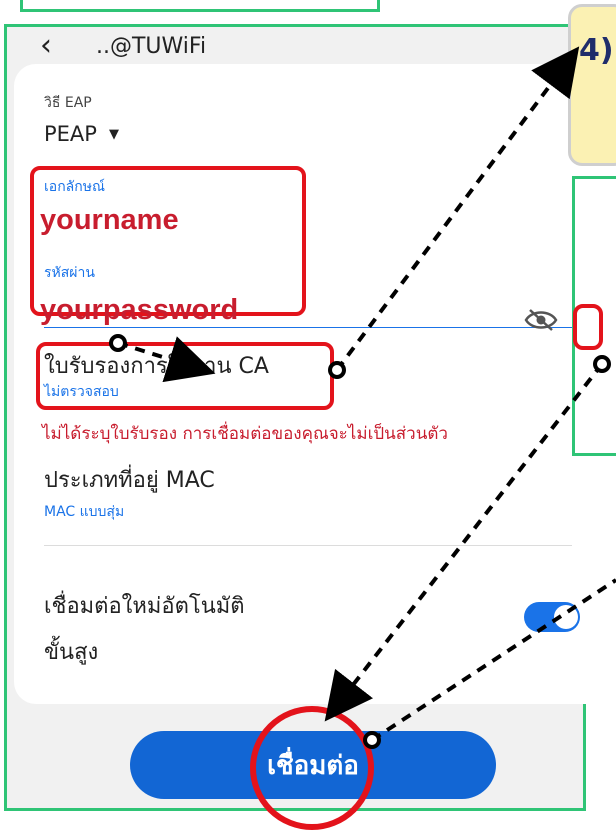 The image size is (616, 830). What do you see at coordinates (602, 364) in the screenshot?
I see `arrow-origin-panel` at bounding box center [602, 364].